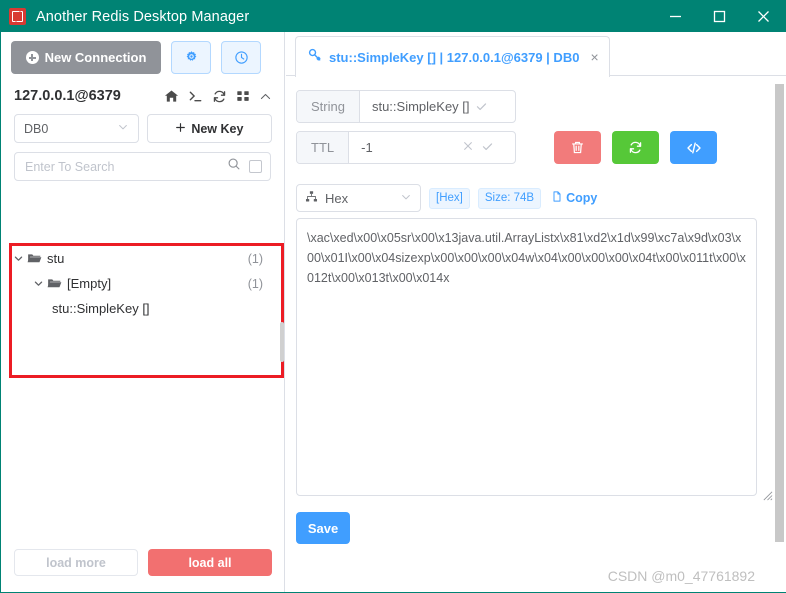 This screenshot has width=786, height=593. Describe the element at coordinates (191, 57) in the screenshot. I see `settings-icon` at that location.